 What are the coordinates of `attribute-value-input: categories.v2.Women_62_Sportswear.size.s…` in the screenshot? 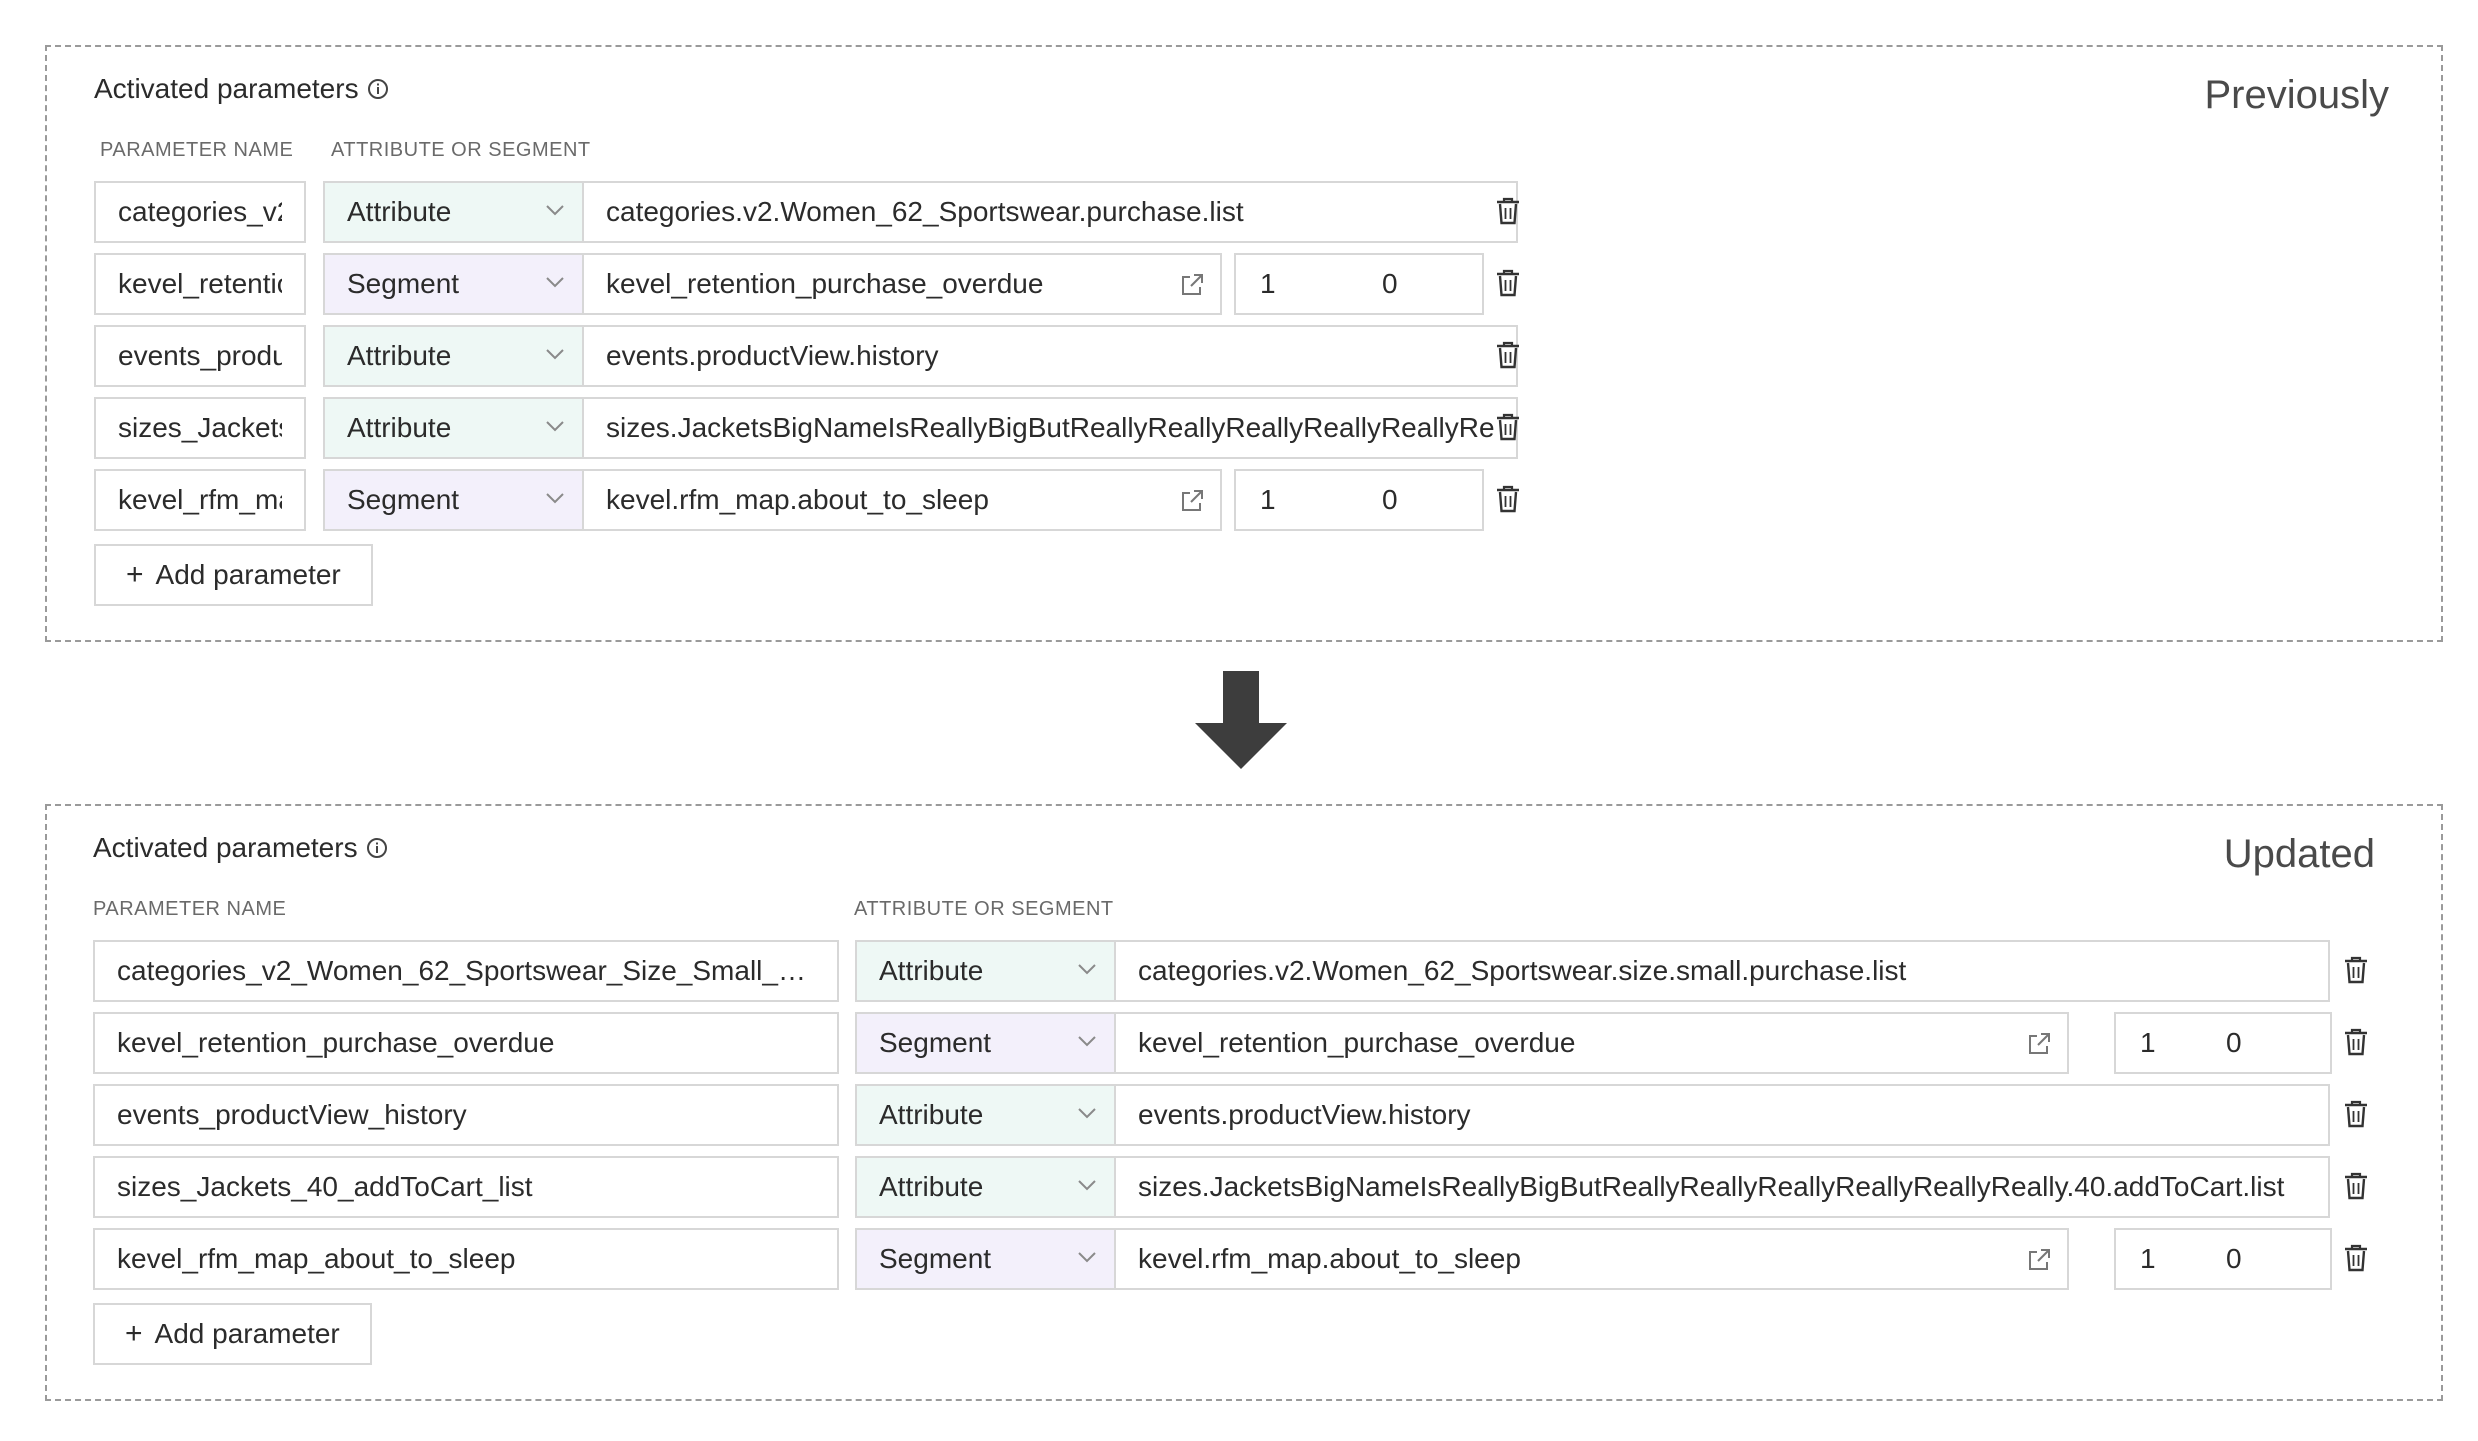 It's located at (1722, 971).